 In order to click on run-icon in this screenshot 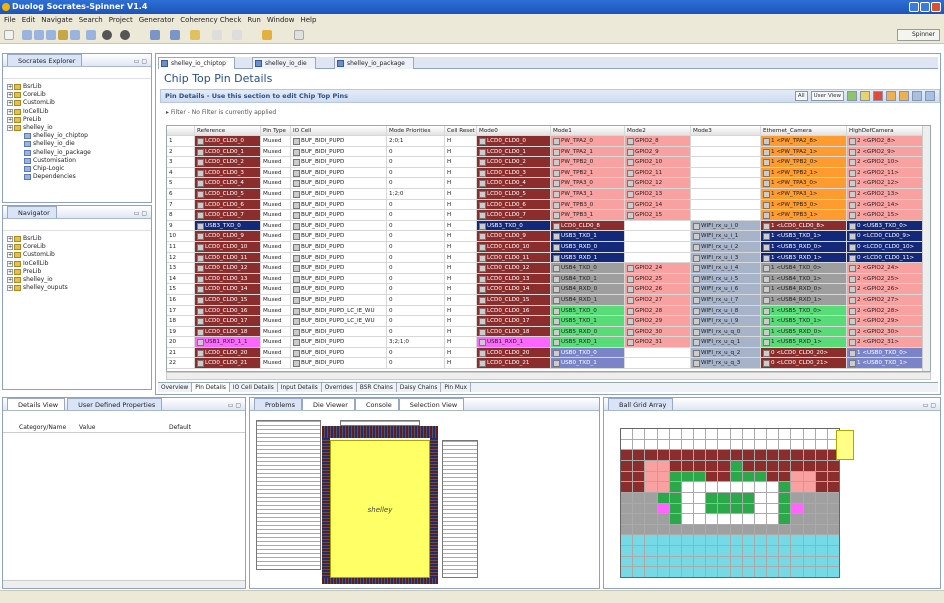, I will do `click(107, 35)`.